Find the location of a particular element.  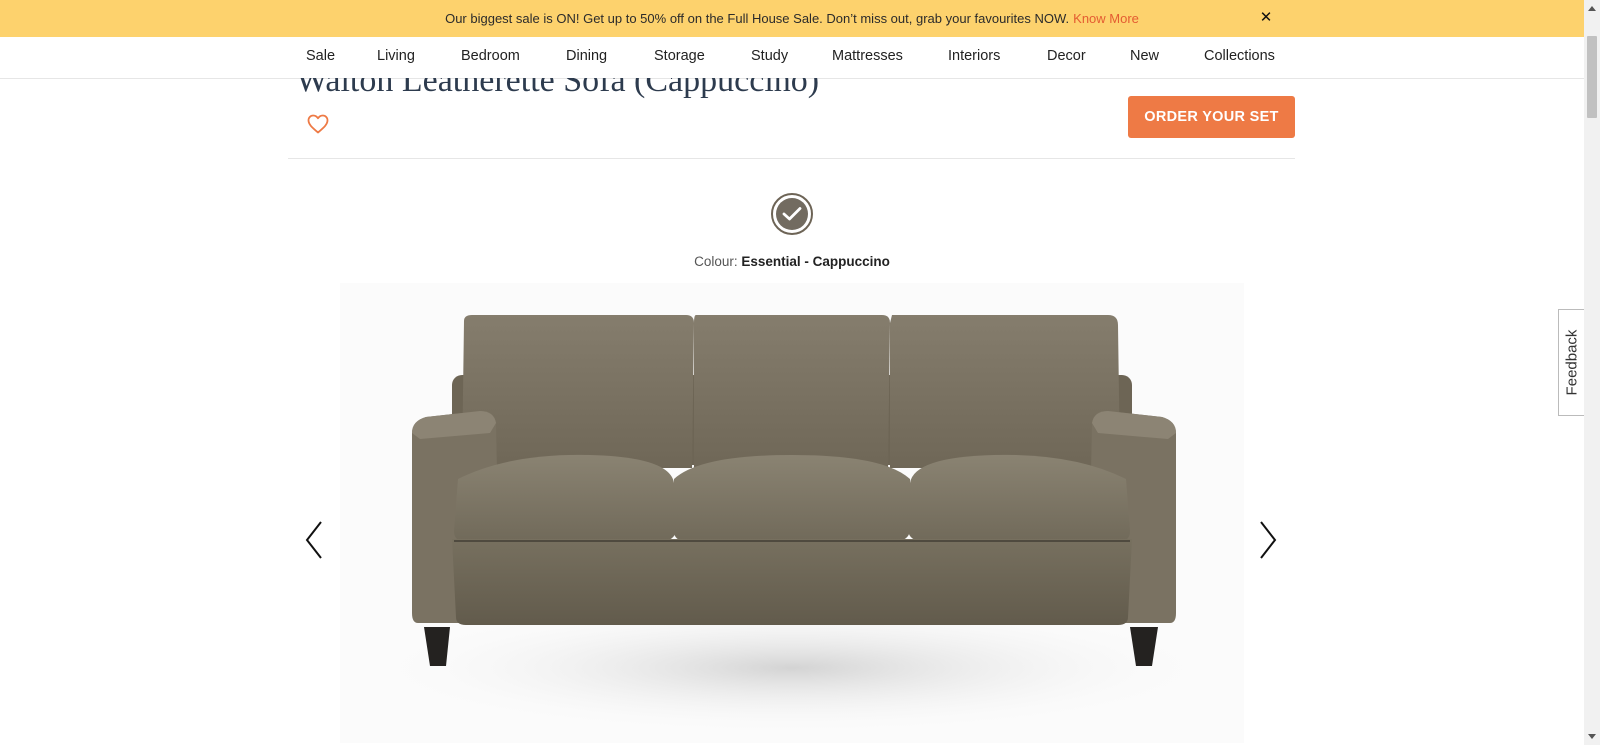

nav-item-dining: Dining is located at coordinates (586, 56).